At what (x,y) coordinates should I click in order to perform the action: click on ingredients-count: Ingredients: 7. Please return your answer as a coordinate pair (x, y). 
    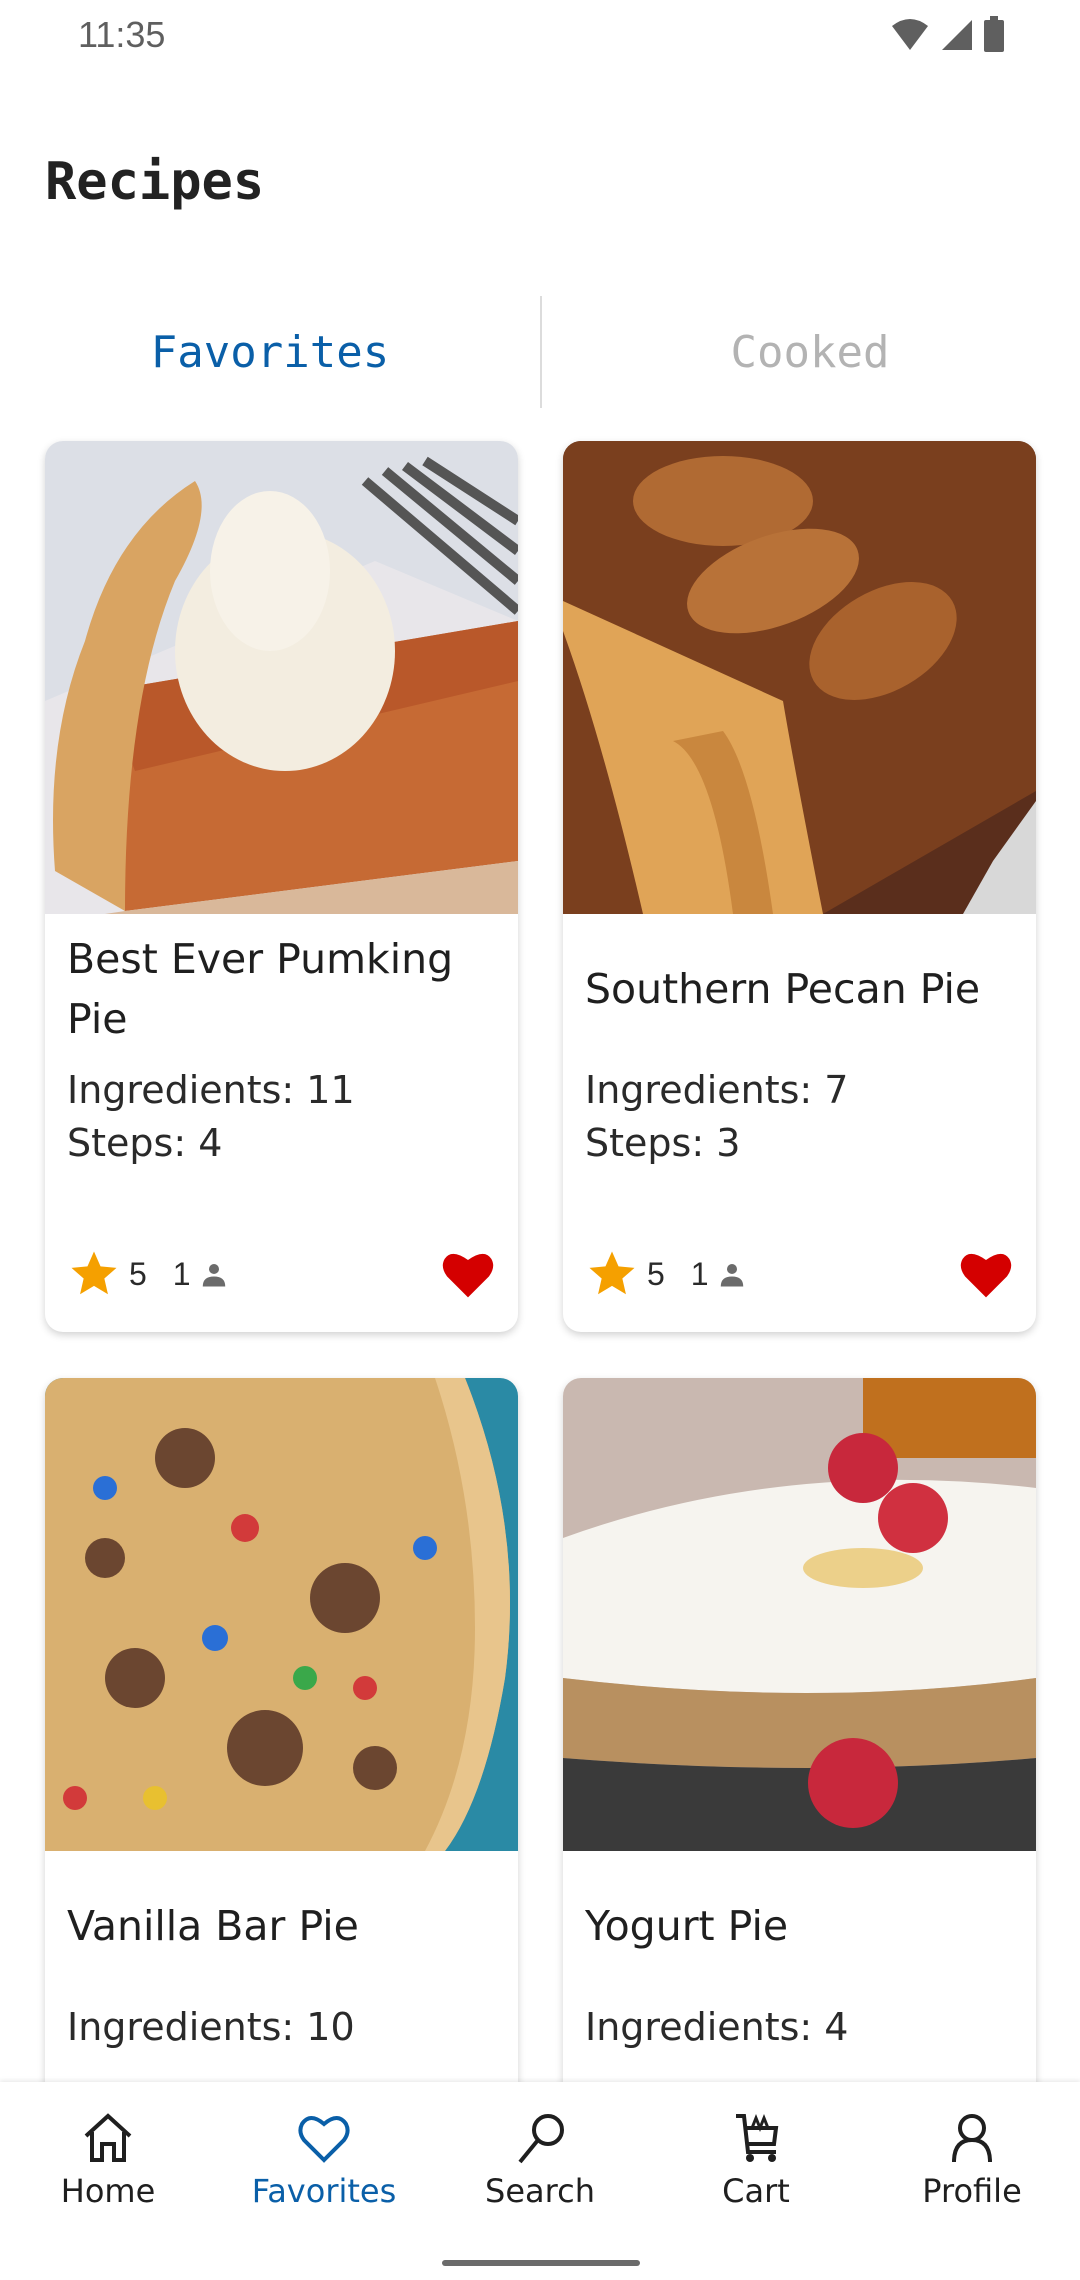
    Looking at the image, I should click on (717, 1090).